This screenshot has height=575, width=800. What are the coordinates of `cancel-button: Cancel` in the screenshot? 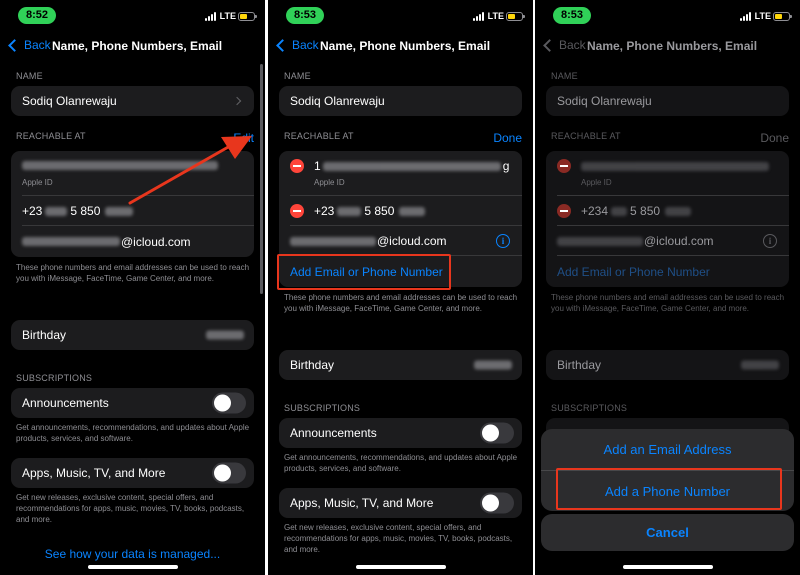 It's located at (667, 532).